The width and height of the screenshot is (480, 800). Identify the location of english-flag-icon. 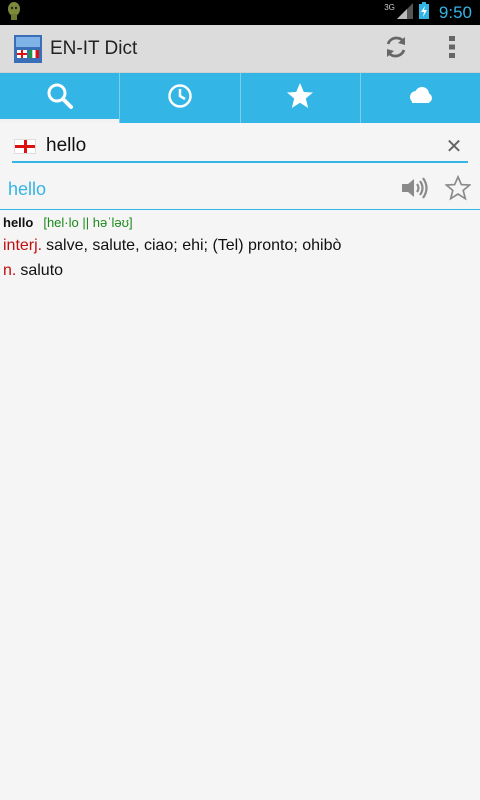
(25, 146).